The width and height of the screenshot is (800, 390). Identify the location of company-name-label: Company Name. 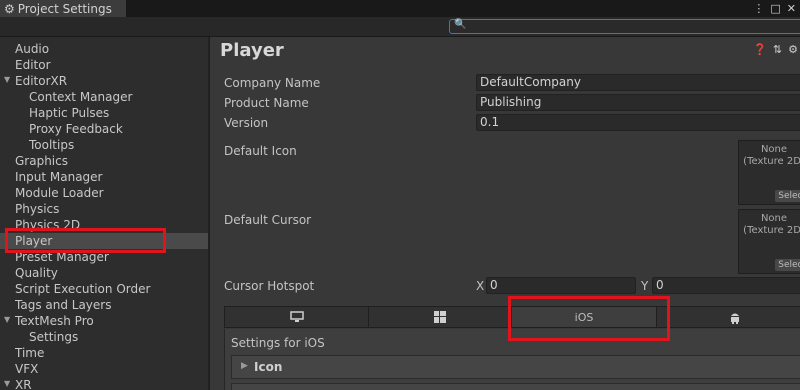
(272, 83).